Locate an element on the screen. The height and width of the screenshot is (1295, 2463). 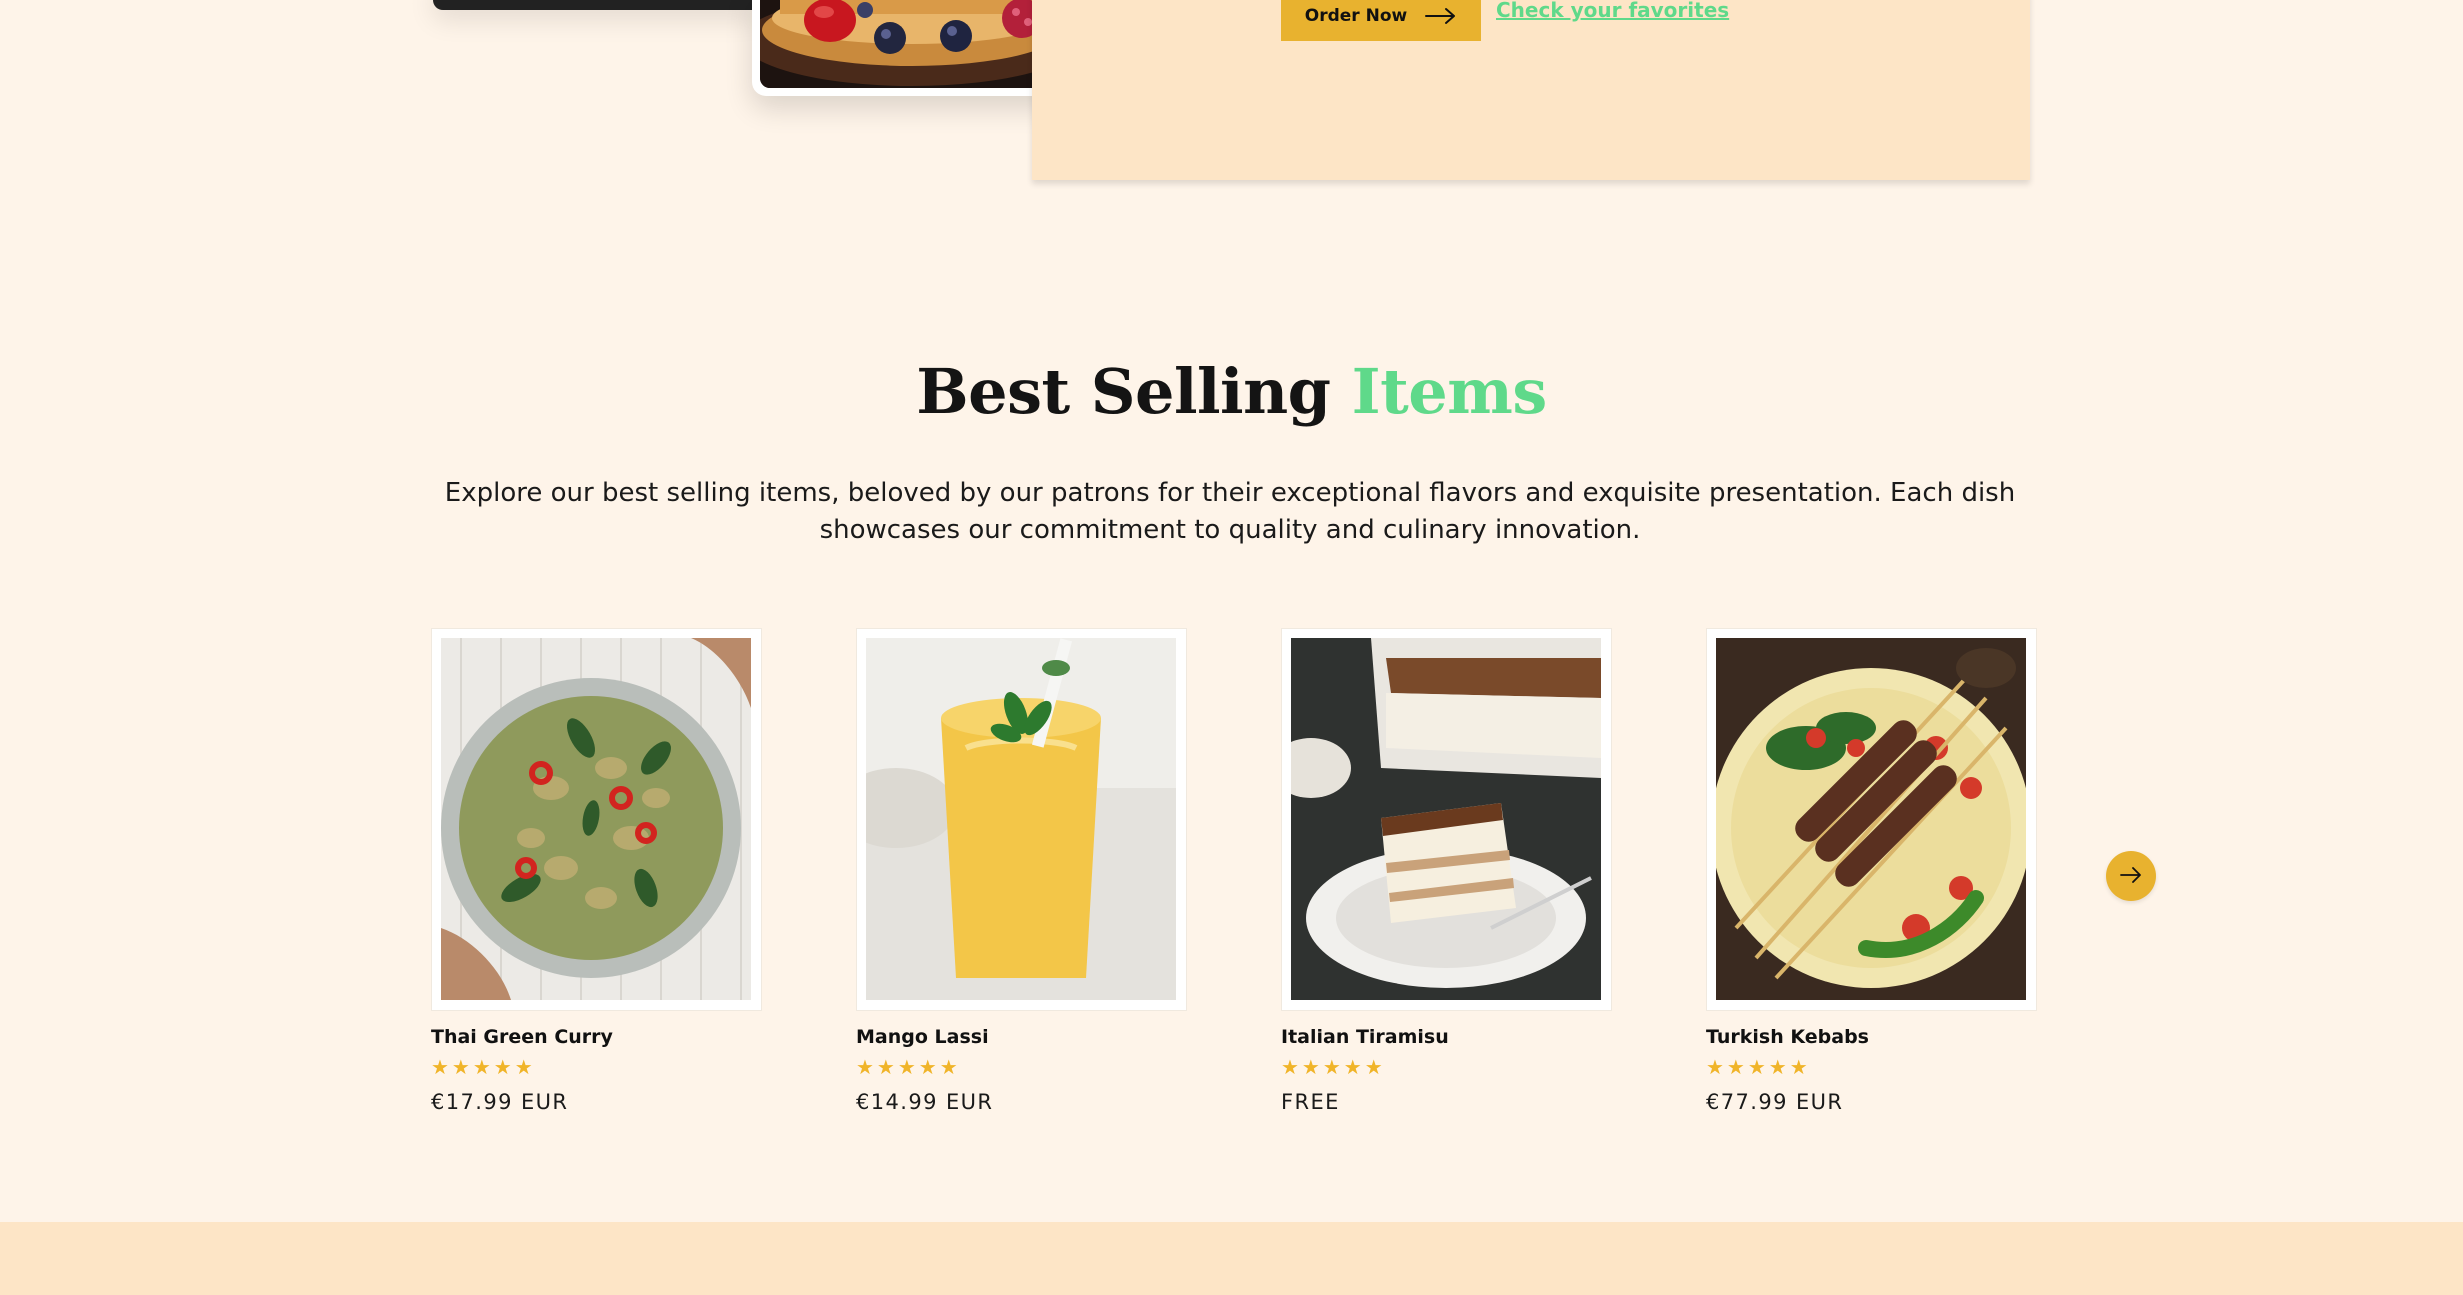
product-name: Mango Lassi is located at coordinates (1021, 1037).